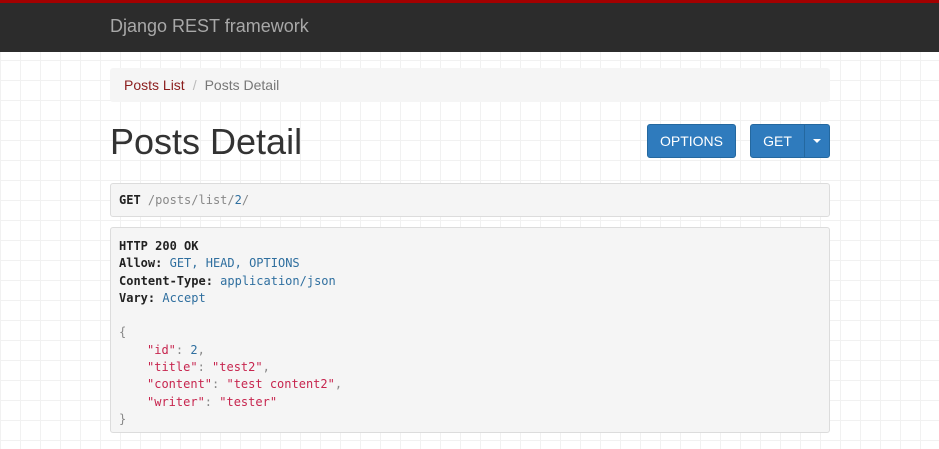 The image size is (939, 449). I want to click on json-key: "id", so click(161, 349).